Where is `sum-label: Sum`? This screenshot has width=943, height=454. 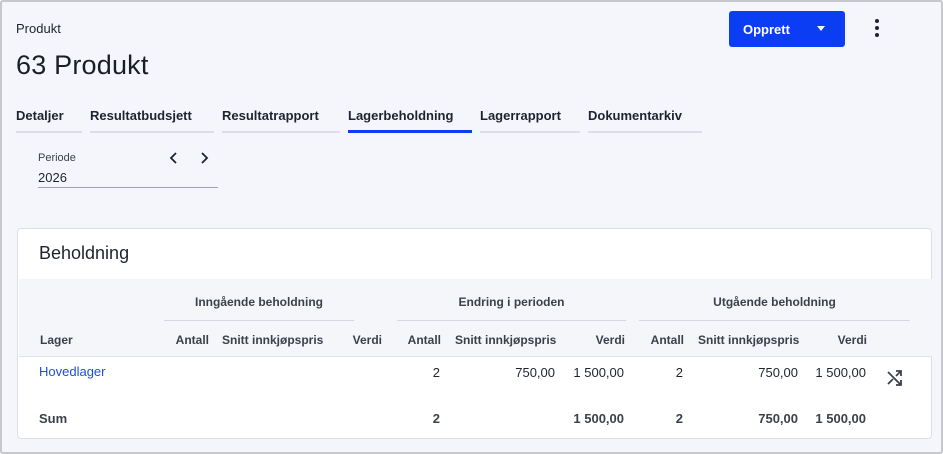 sum-label: Sum is located at coordinates (53, 418).